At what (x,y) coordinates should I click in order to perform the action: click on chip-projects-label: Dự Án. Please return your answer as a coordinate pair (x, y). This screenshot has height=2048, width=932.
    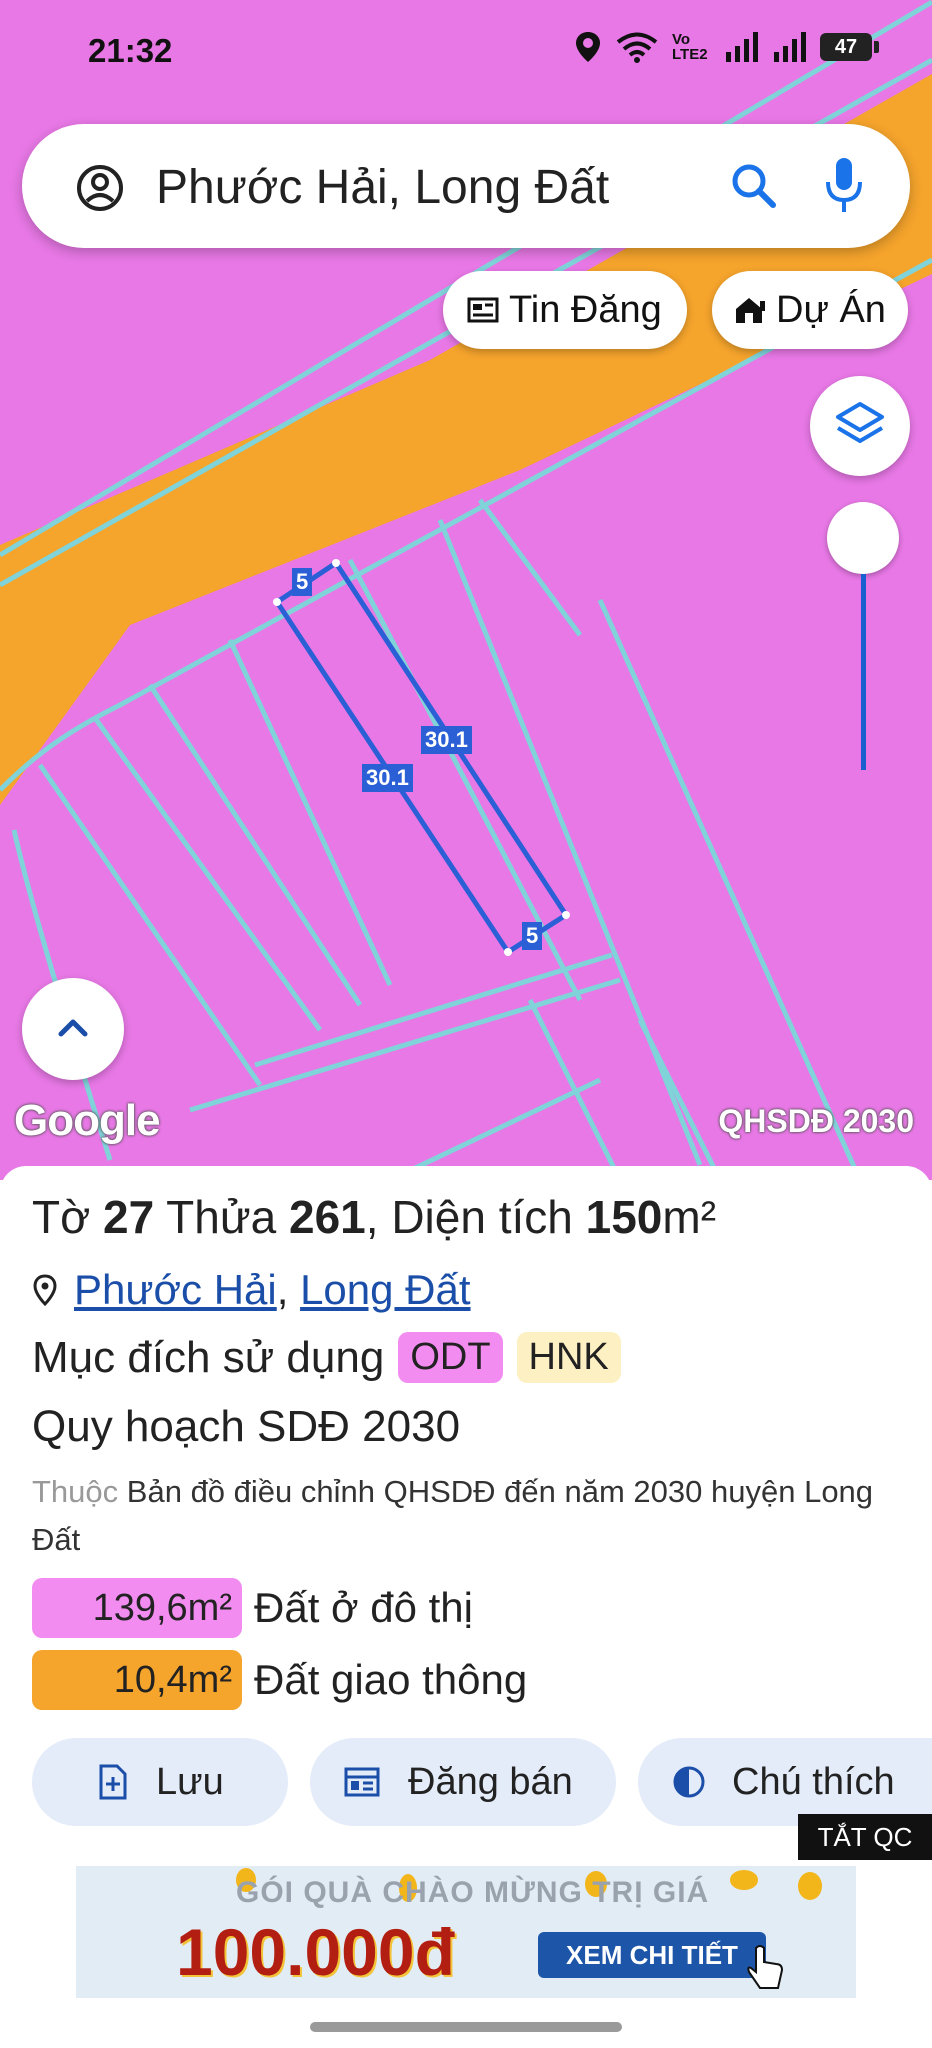
    Looking at the image, I should click on (831, 309).